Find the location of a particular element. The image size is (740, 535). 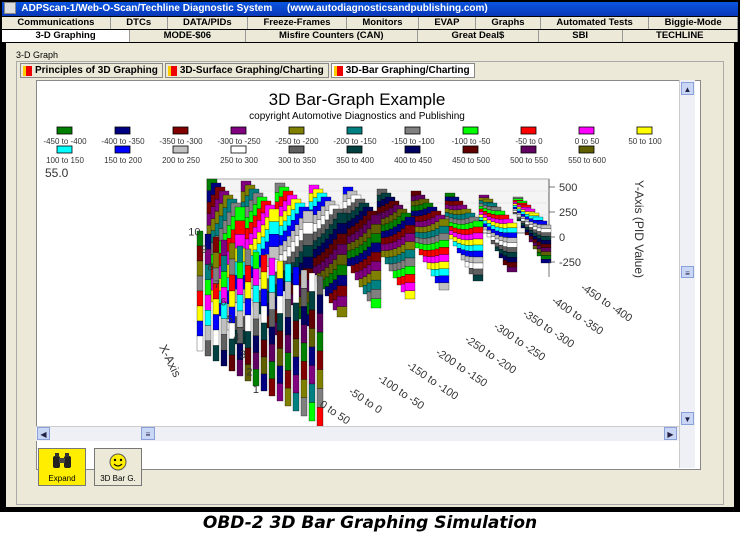

scroll-up-arrow: ▲ is located at coordinates (687, 88).